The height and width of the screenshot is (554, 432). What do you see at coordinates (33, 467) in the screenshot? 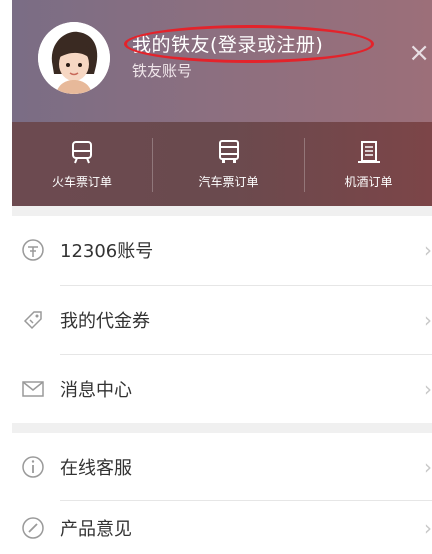
I see `info-icon` at bounding box center [33, 467].